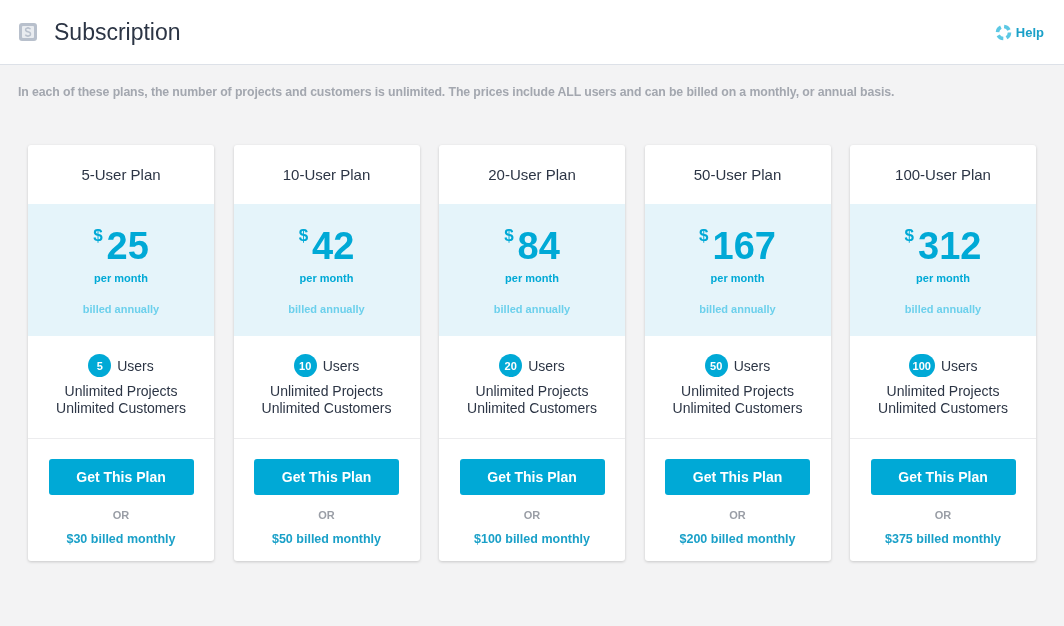  I want to click on monthly-billing-link: $375 billed monthly, so click(943, 539).